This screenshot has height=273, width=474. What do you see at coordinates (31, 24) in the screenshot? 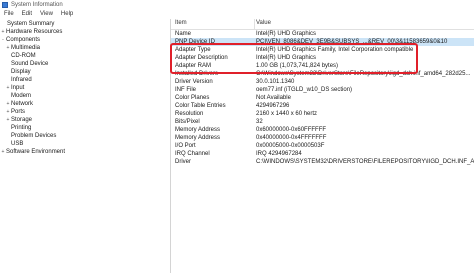
I see `tree-item-label: System Summary` at bounding box center [31, 24].